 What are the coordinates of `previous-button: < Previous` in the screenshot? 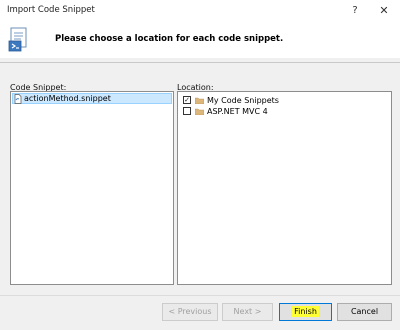 It's located at (190, 312).